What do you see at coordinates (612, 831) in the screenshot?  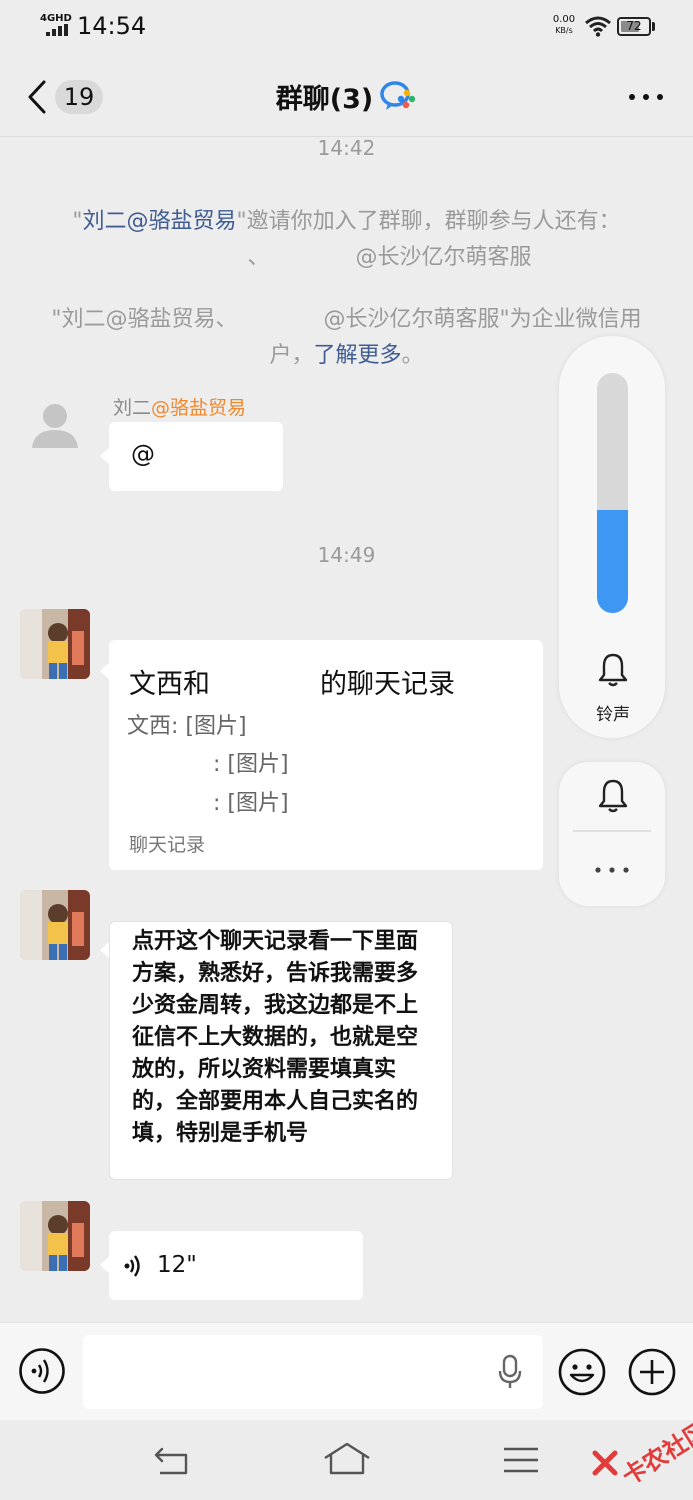 I see `divider` at bounding box center [612, 831].